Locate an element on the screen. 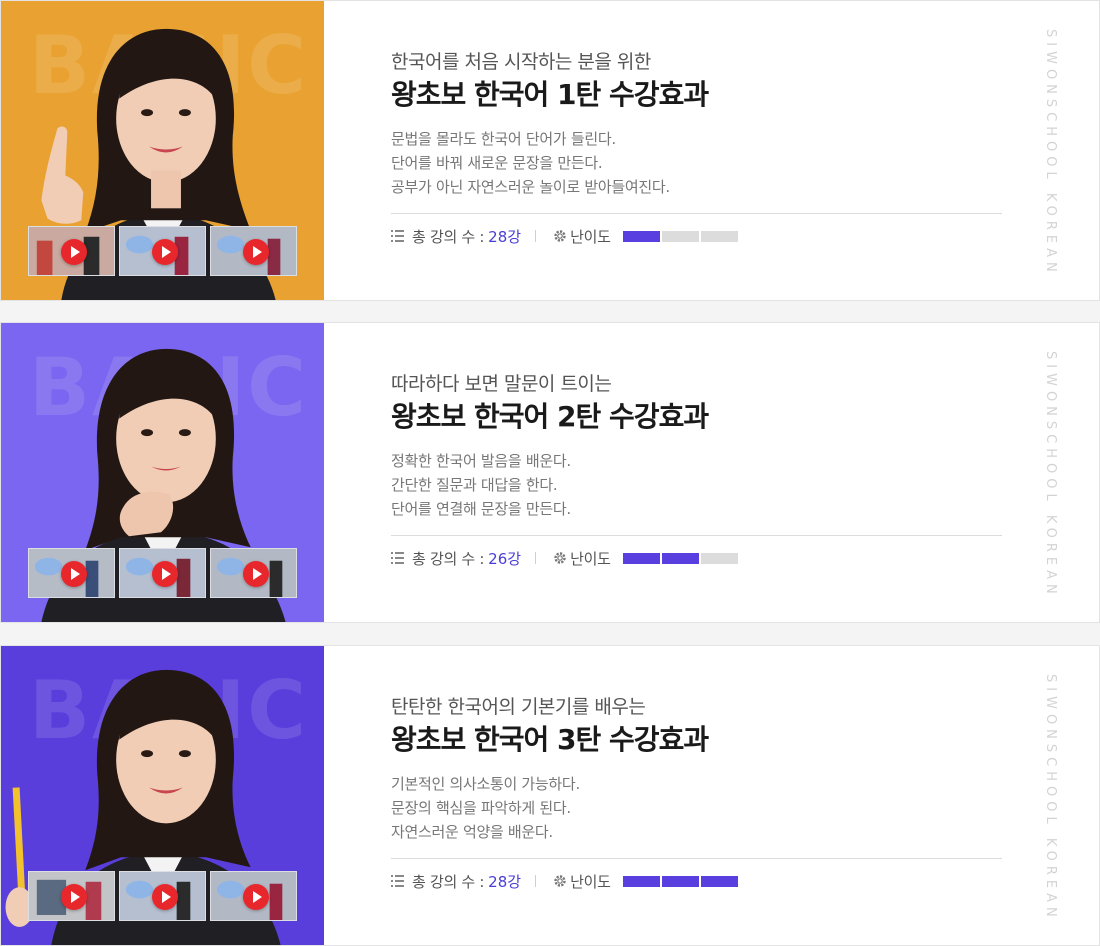  course-subtitle: 따라하다 보면 말문이 트이는 is located at coordinates (501, 384).